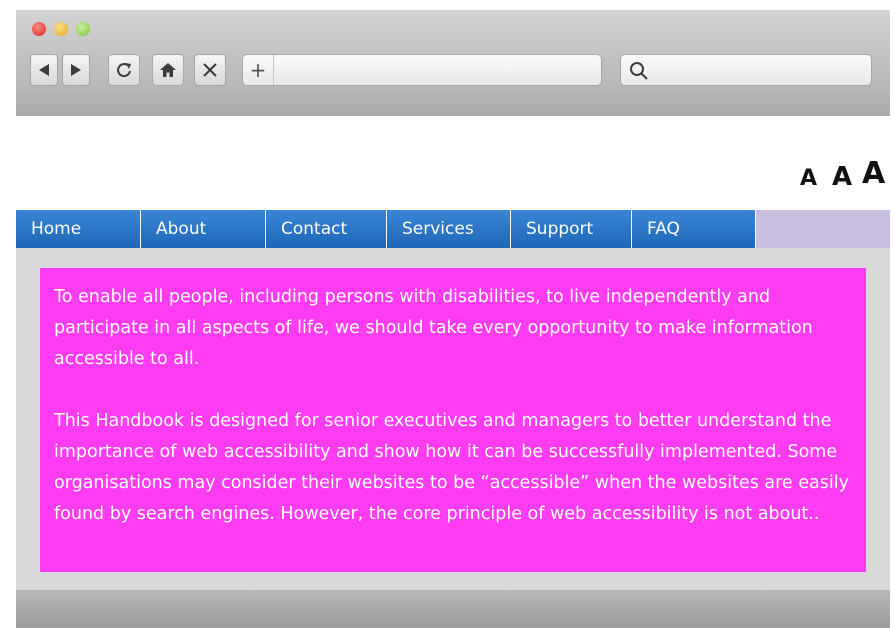 This screenshot has height=628, width=894. I want to click on forward-button, so click(76, 70).